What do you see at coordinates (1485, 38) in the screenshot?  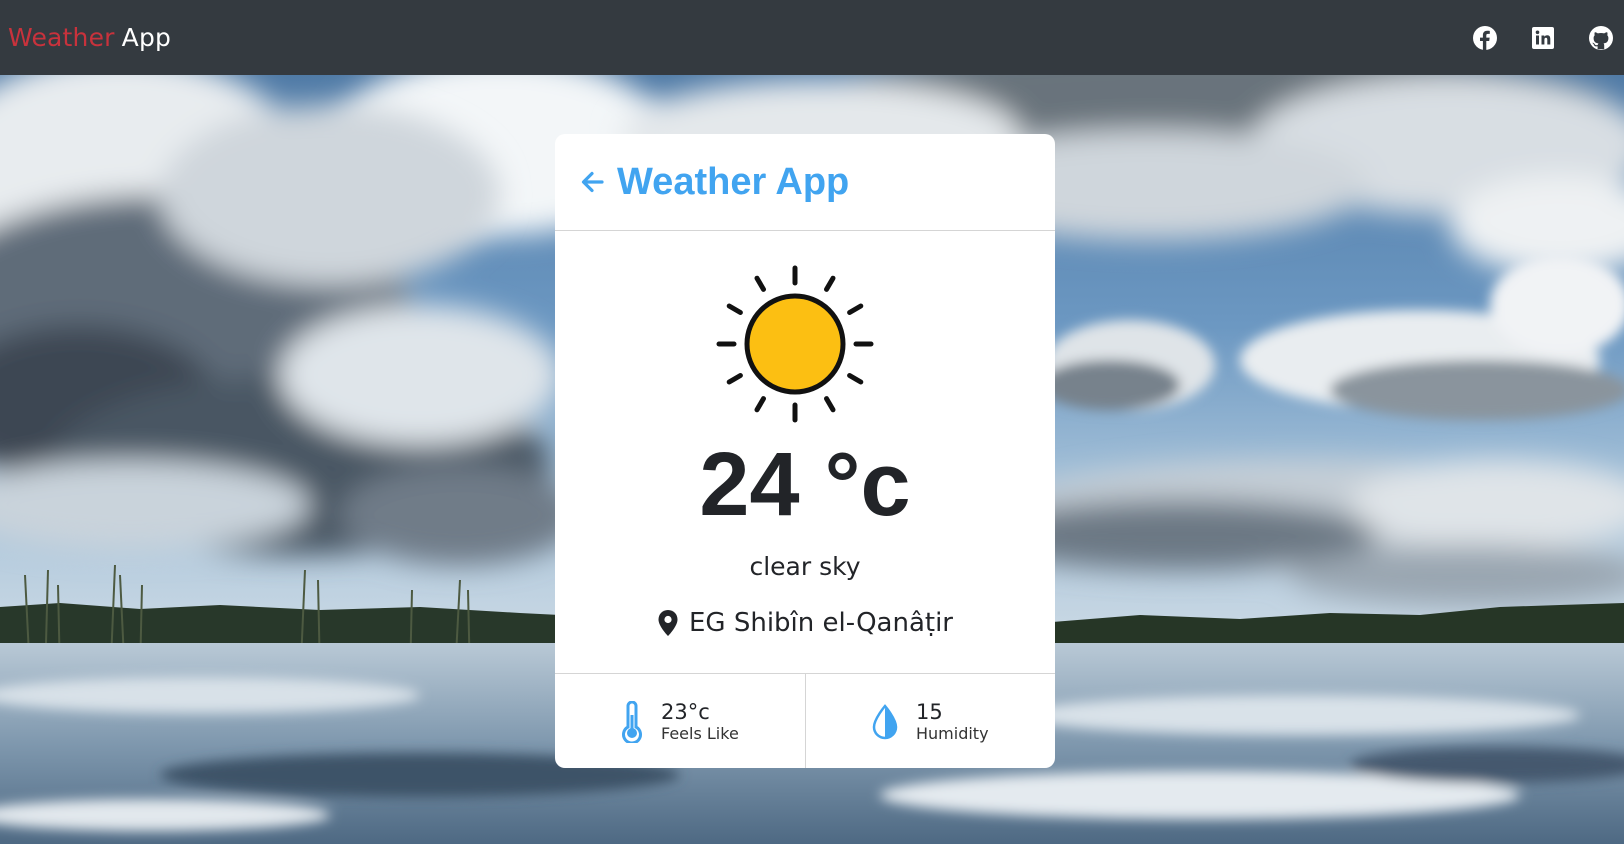 I see `facebook-icon` at bounding box center [1485, 38].